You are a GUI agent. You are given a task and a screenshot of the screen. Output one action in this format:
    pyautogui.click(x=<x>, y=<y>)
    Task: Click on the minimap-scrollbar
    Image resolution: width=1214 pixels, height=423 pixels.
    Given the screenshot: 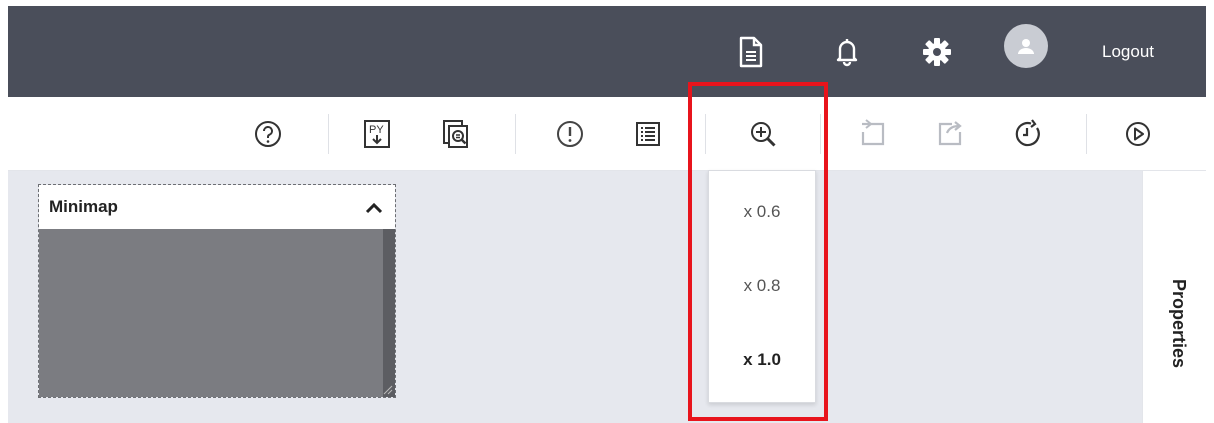 What is the action you would take?
    pyautogui.click(x=389, y=313)
    